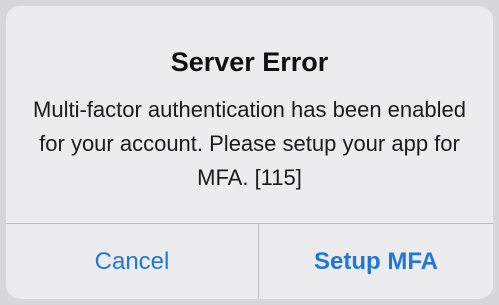  Describe the element at coordinates (249, 62) in the screenshot. I see `alert-title: Server Error` at that location.